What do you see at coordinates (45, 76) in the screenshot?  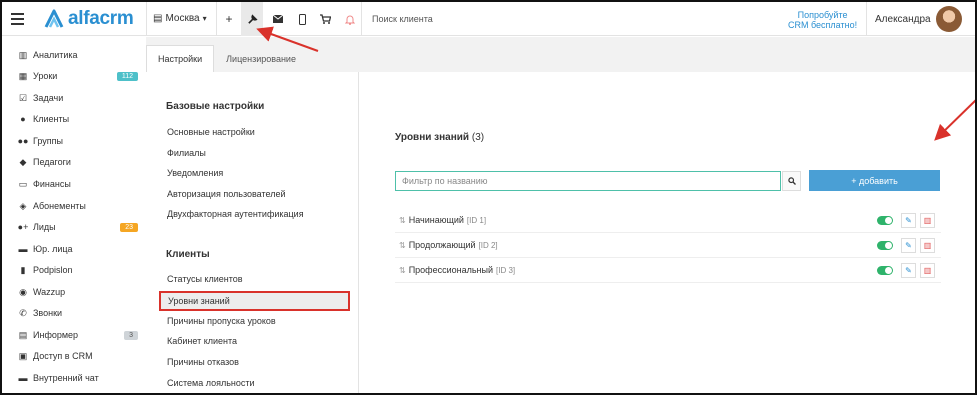 I see `sidebar-item-label: Уроки` at bounding box center [45, 76].